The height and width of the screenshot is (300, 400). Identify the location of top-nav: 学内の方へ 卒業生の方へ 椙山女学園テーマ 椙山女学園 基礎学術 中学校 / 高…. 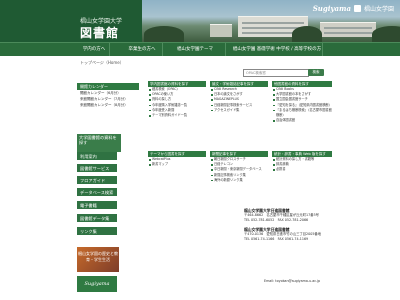
(200, 53).